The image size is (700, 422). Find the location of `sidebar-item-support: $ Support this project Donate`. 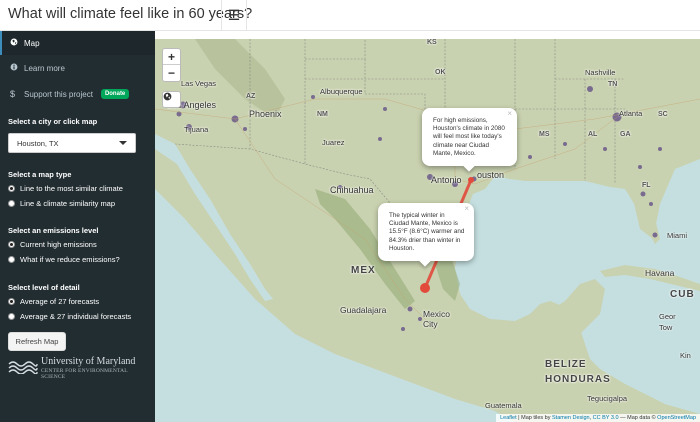

sidebar-item-support: $ Support this project Donate is located at coordinates (77, 94).